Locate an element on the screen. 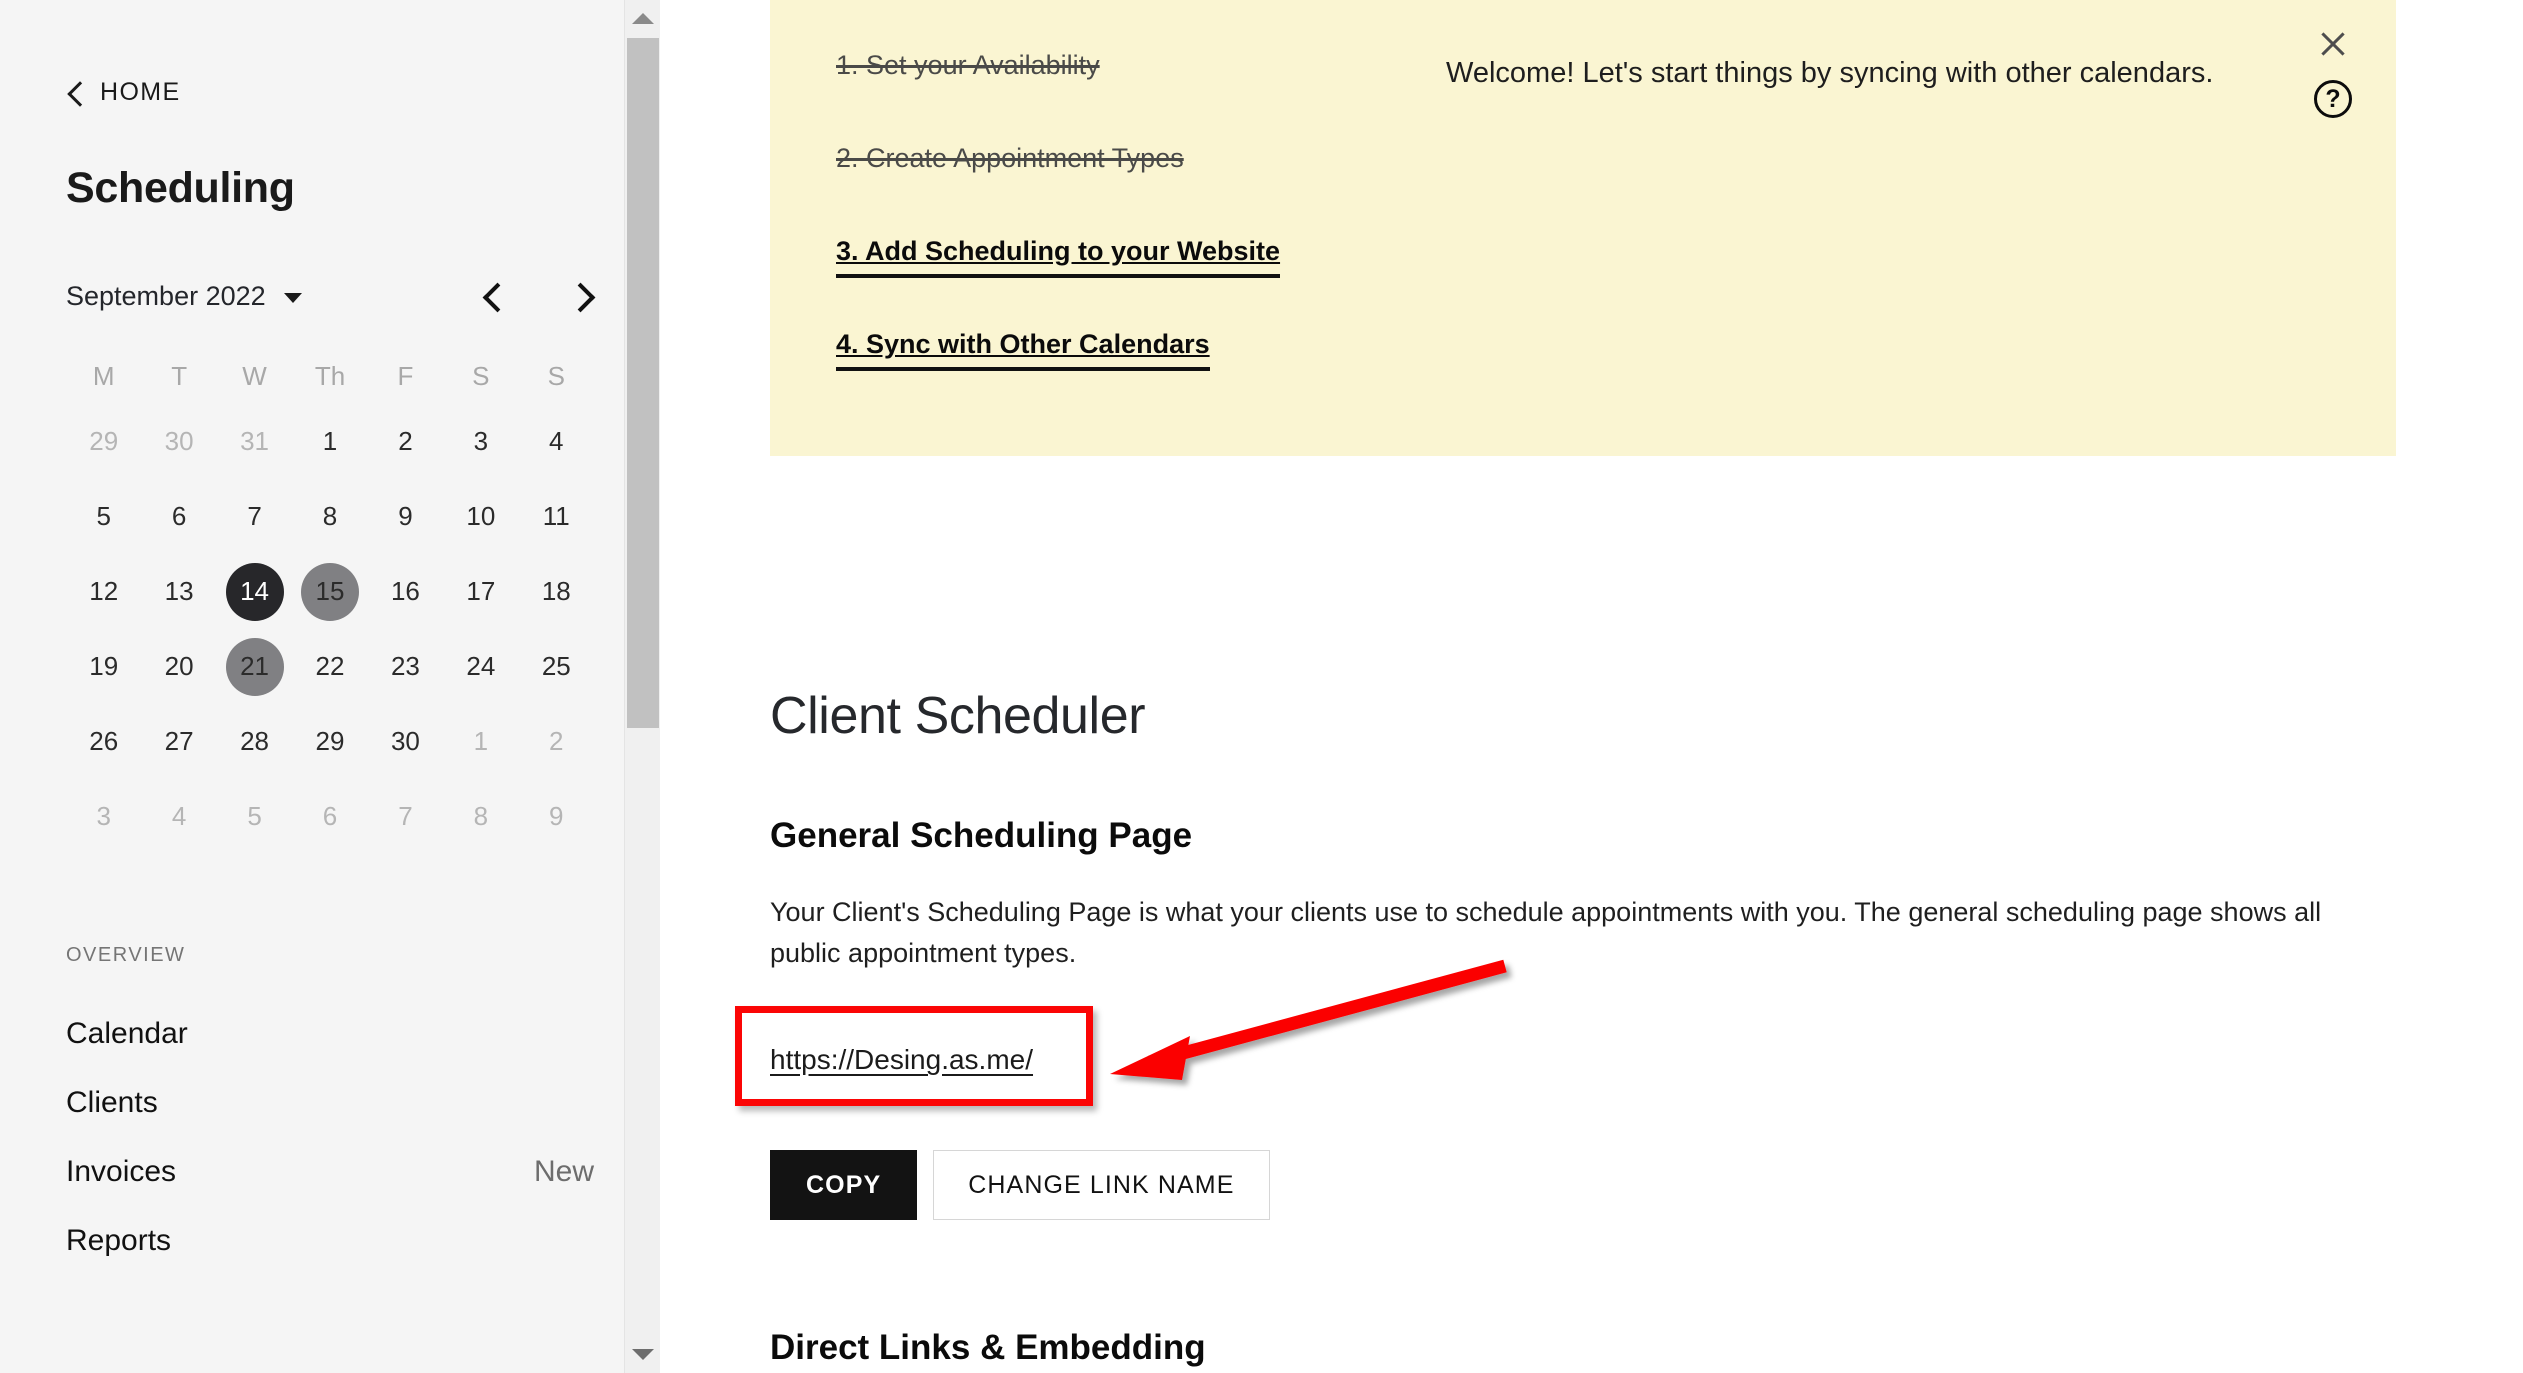  calendar-cell: 29 is located at coordinates (103, 441).